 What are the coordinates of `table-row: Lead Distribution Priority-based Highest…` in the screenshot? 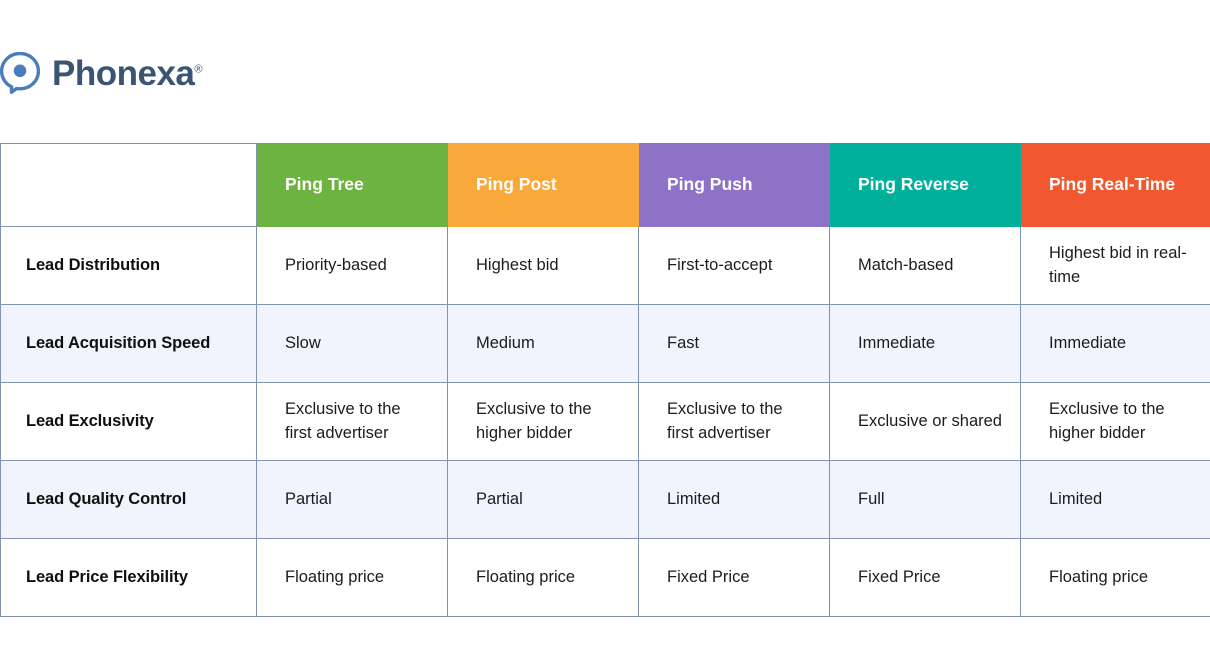 It's located at (605, 265).